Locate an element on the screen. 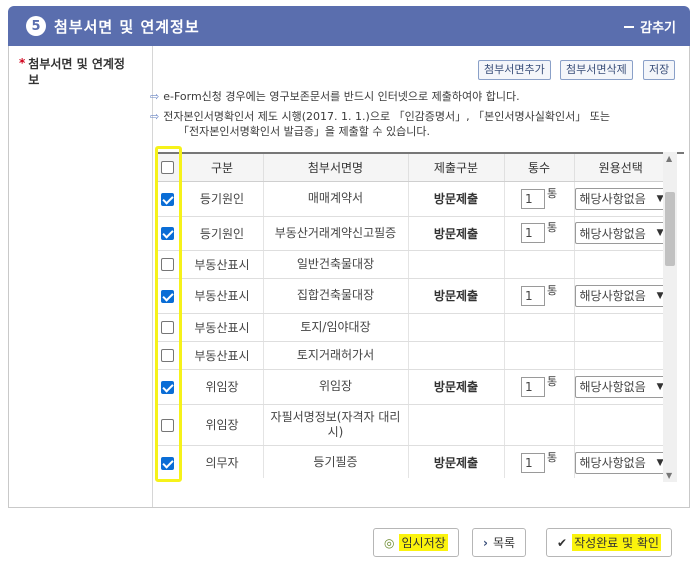  select-all-checkbox is located at coordinates (168, 168).